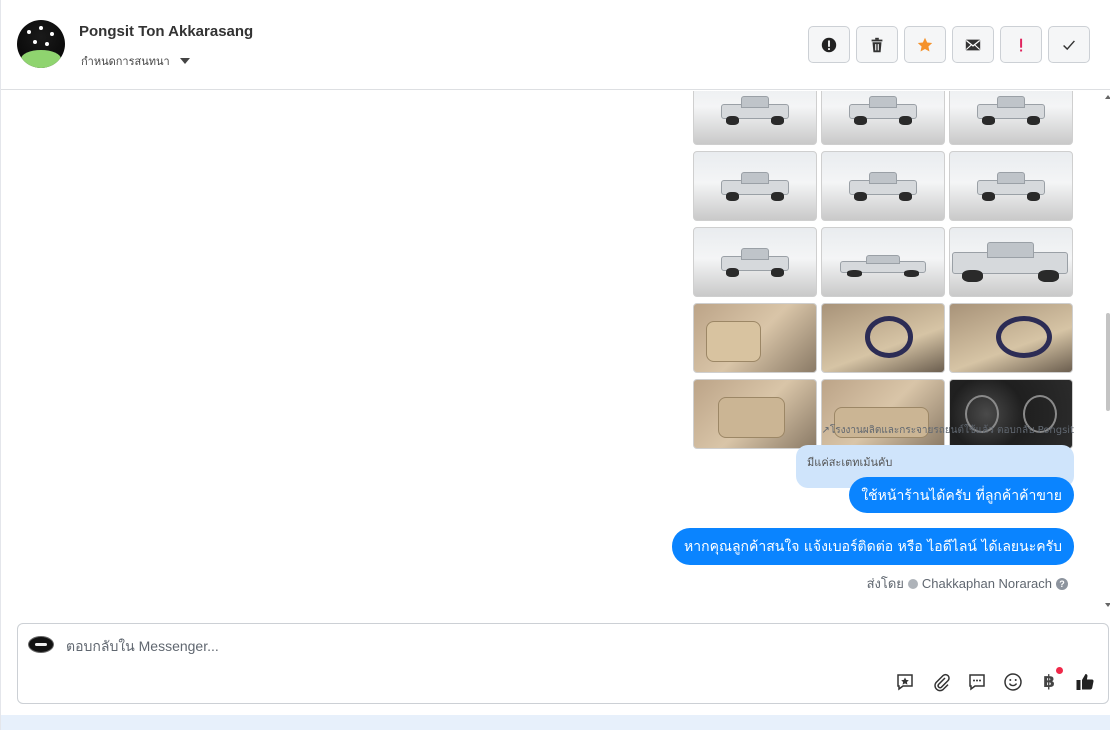 The image size is (1110, 730). I want to click on star-button, so click(925, 44).